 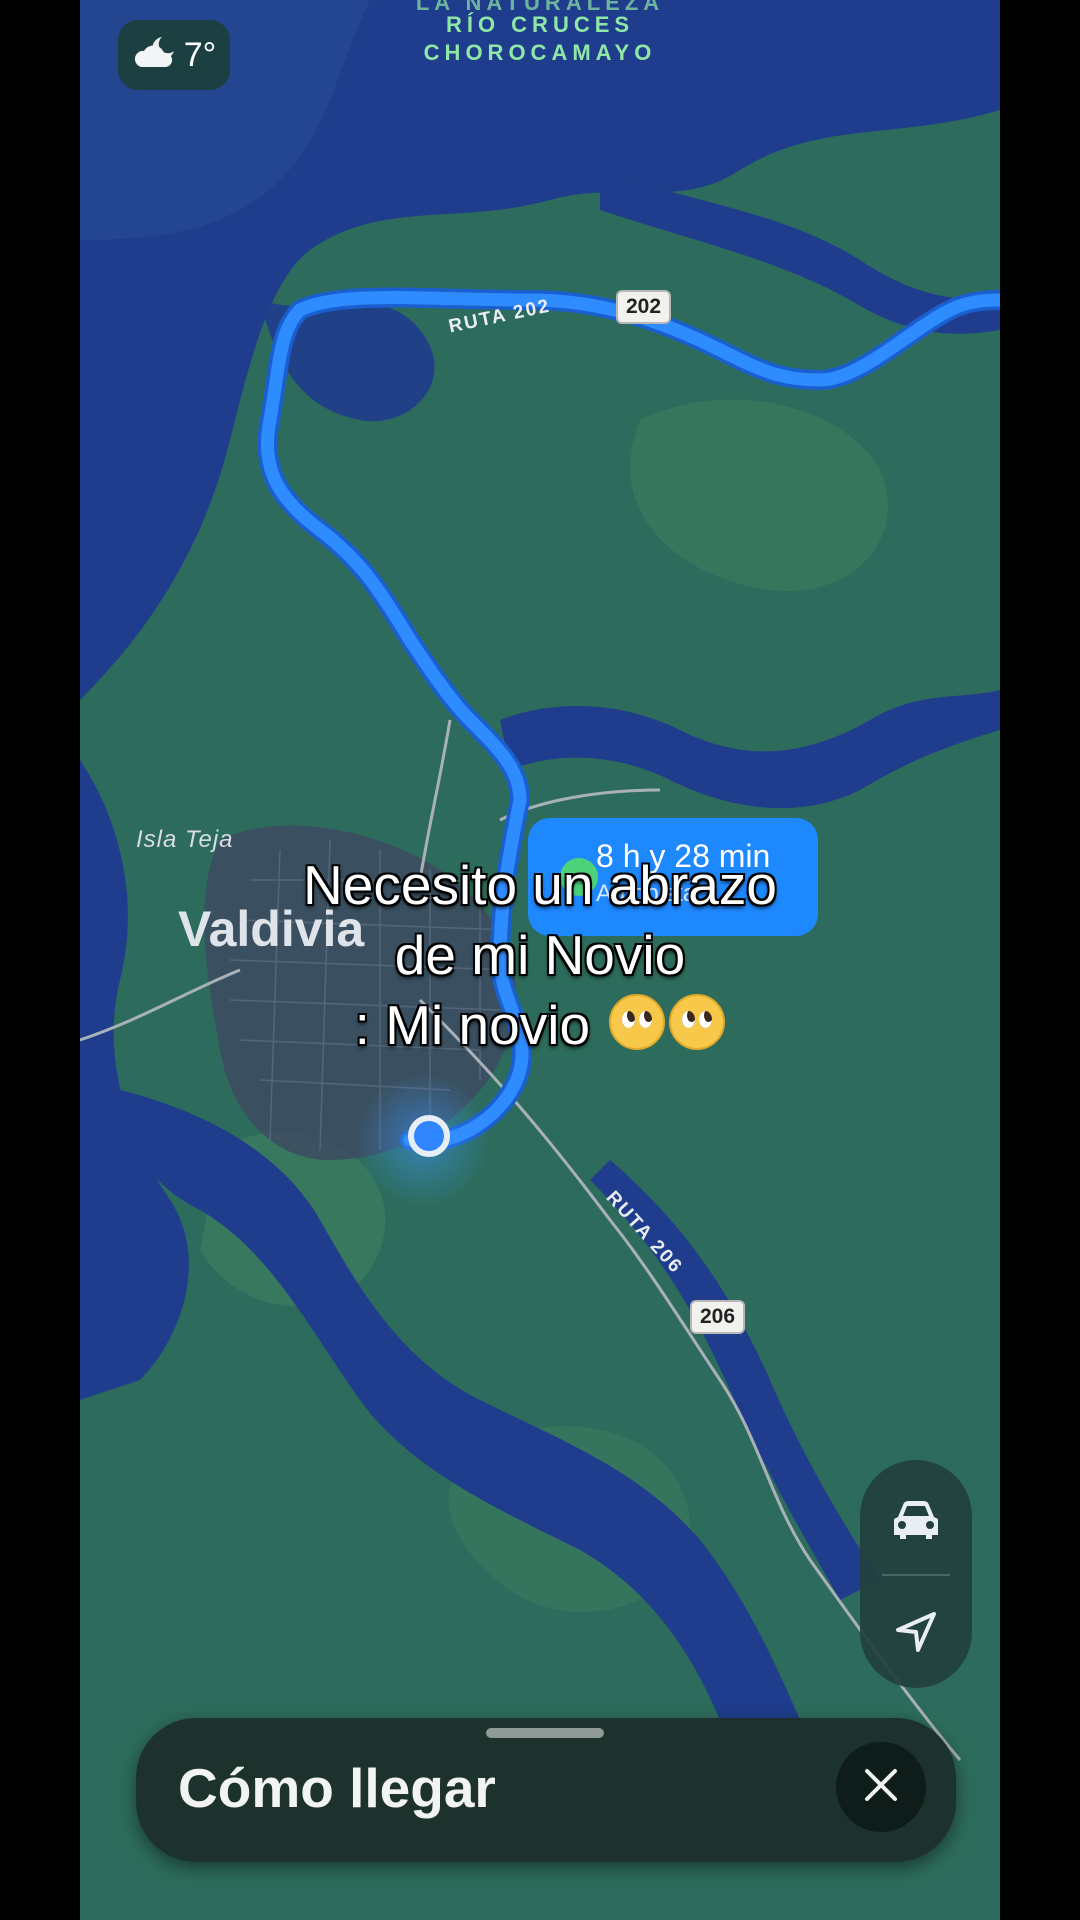 I want to click on map-controls, so click(x=916, y=1574).